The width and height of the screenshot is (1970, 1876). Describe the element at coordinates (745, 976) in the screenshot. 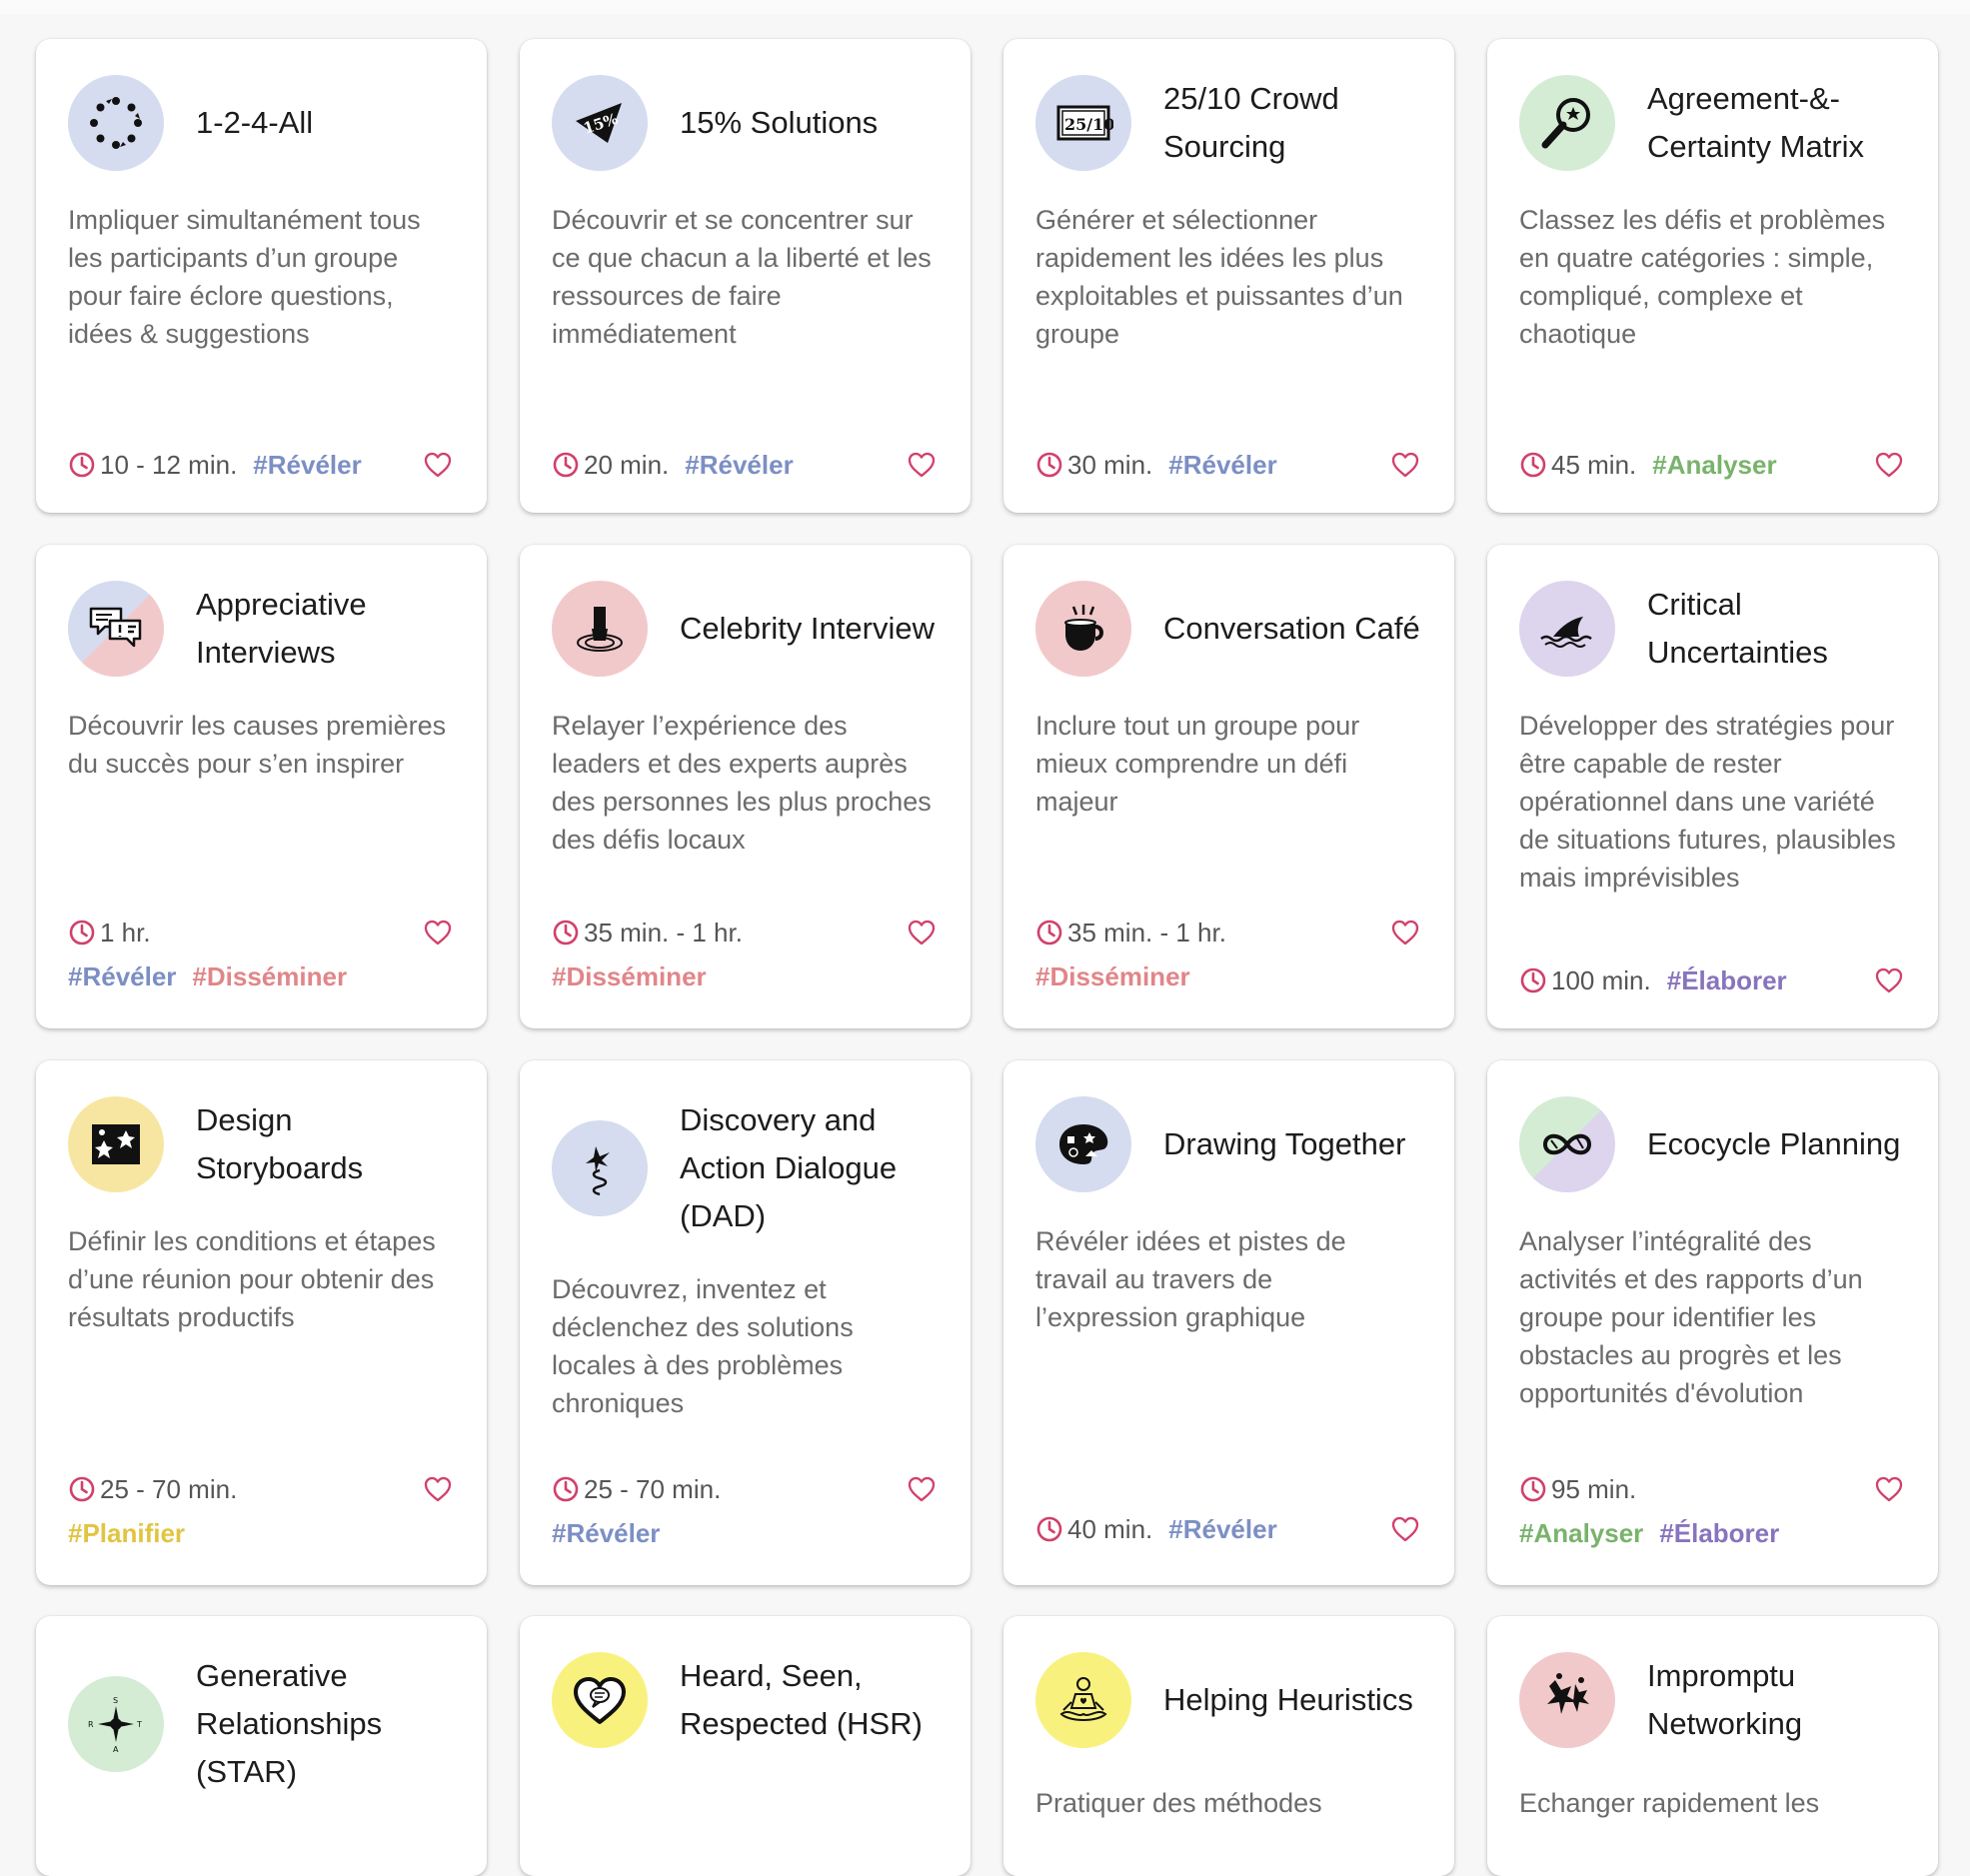

I see `tag-list: #Disséminer` at that location.